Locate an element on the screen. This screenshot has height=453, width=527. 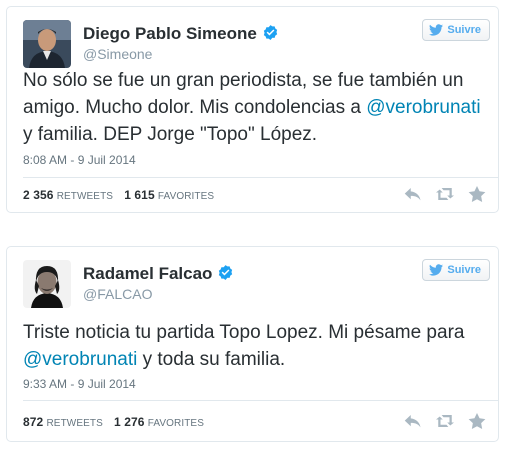
display-name-text: Radamel Falcao is located at coordinates (147, 273).